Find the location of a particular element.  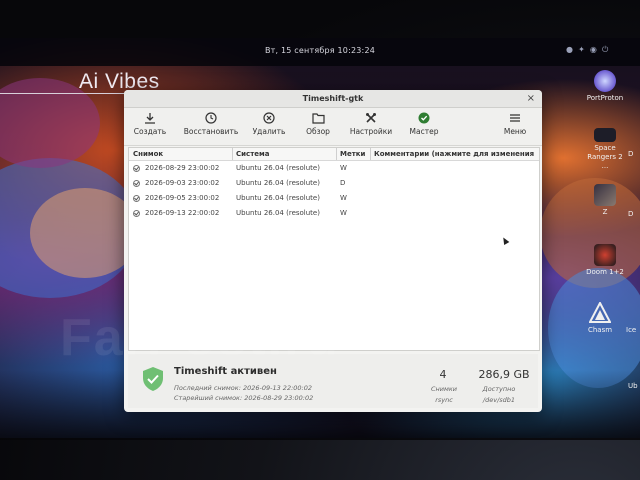

delete-button: Удалить is located at coordinates (269, 124).